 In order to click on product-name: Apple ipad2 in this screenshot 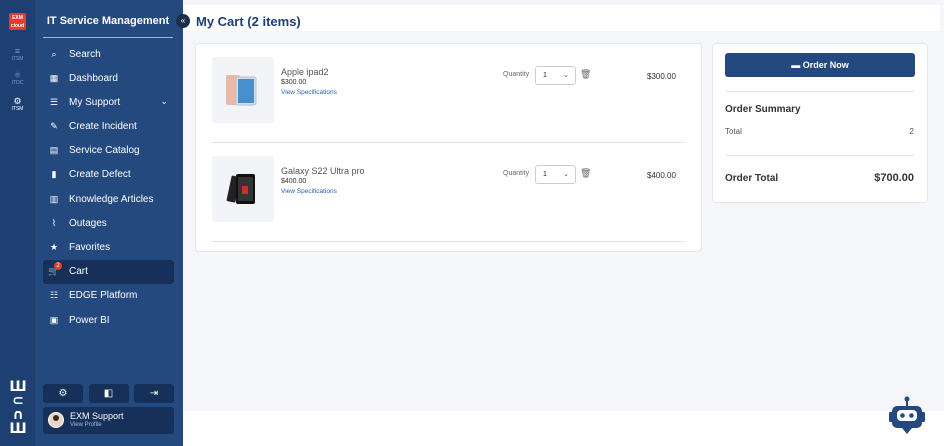, I will do `click(305, 72)`.